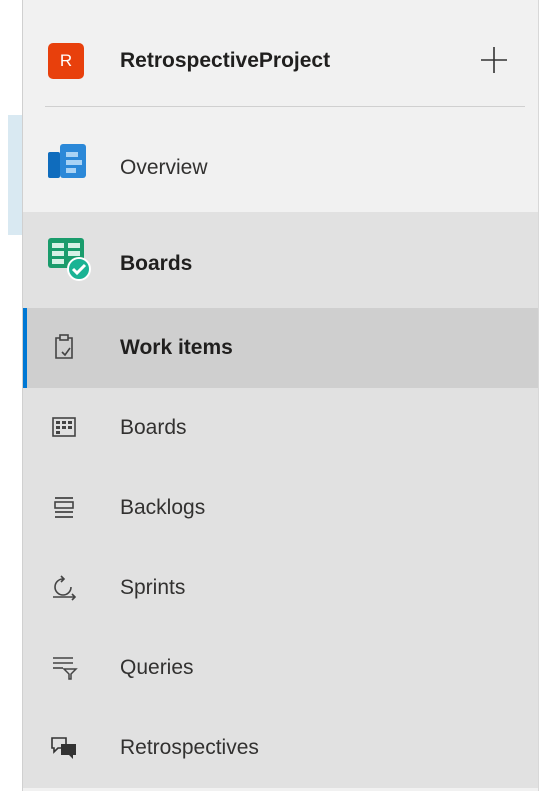  I want to click on nav-retrospectives: Retrospectives, so click(280, 748).